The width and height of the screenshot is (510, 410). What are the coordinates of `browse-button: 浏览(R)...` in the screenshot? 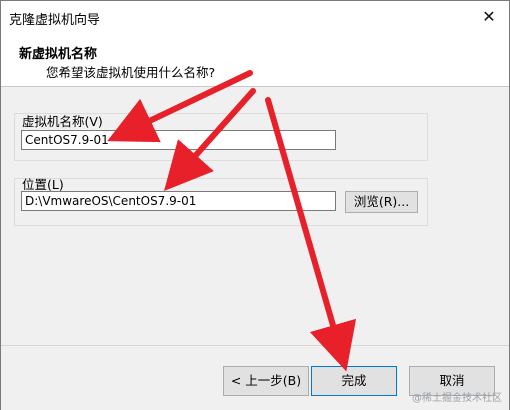 It's located at (381, 202).